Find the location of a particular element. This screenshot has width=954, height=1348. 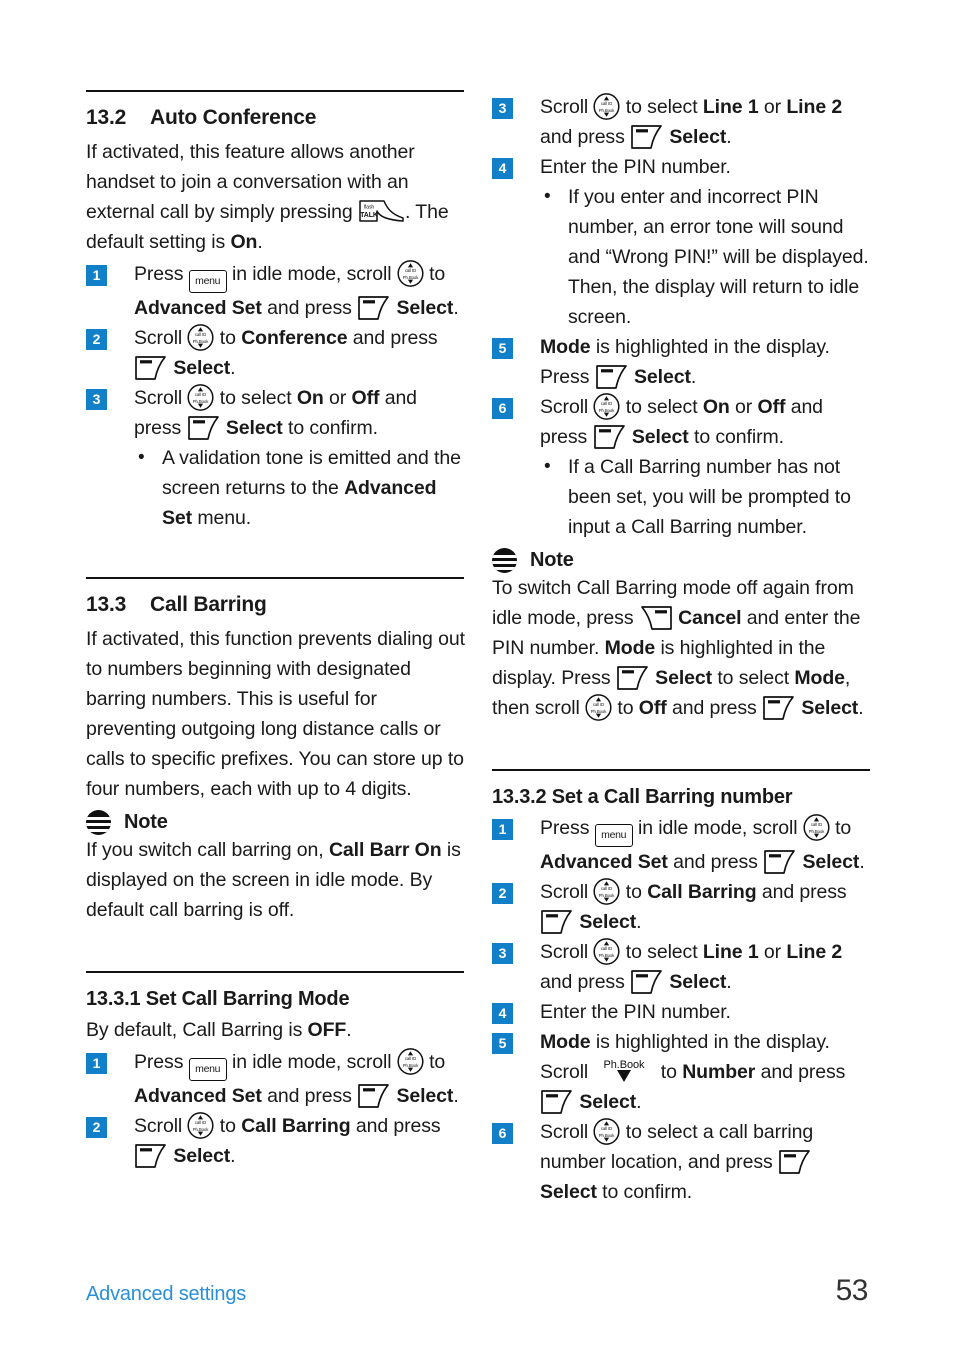

emphasis-text: On is located at coordinates (310, 397).